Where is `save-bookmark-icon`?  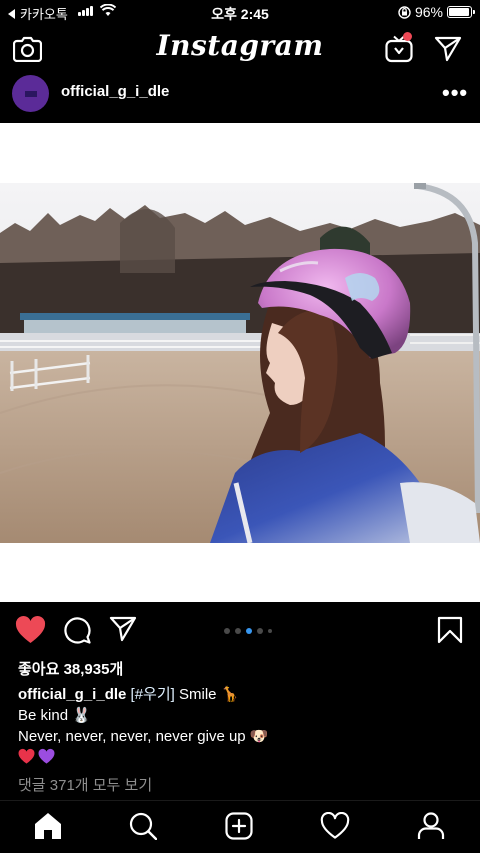 save-bookmark-icon is located at coordinates (450, 630).